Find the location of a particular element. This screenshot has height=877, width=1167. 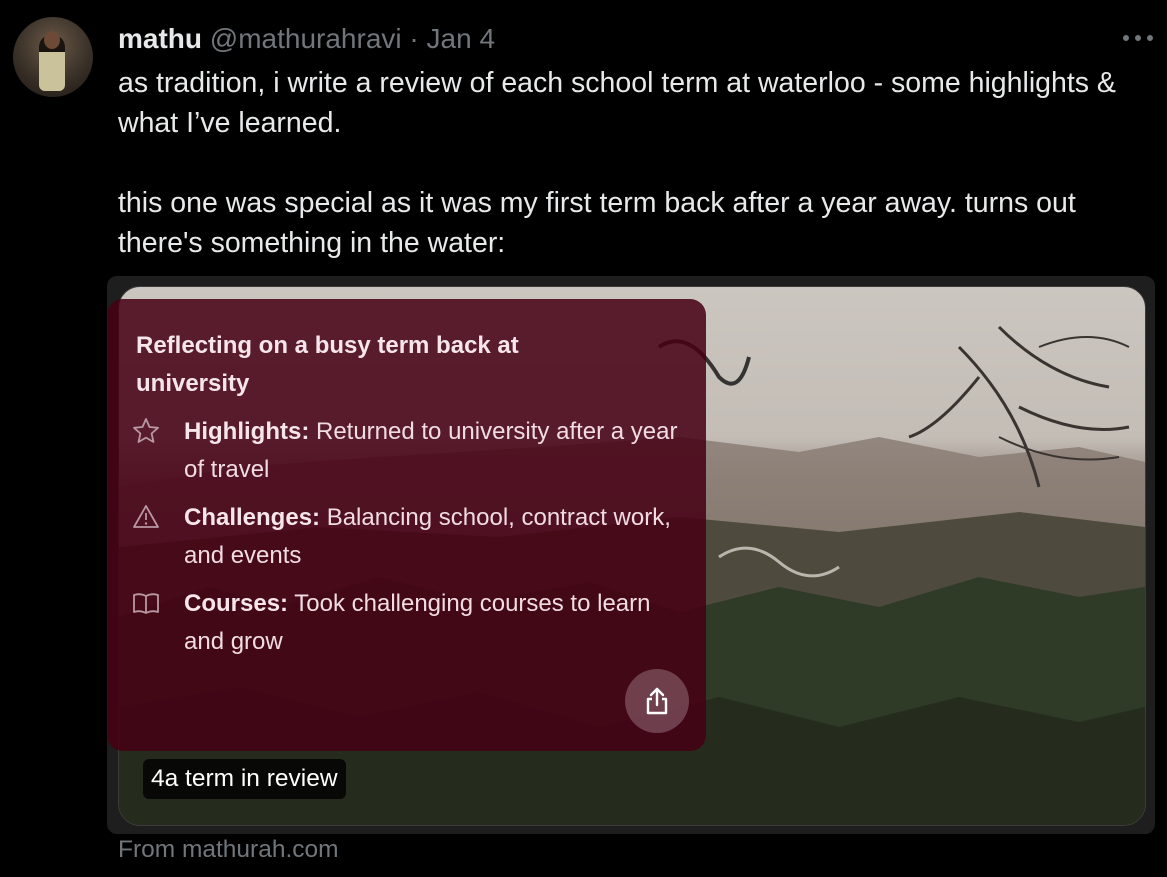

summary-item-label: Challenges: is located at coordinates (252, 517).